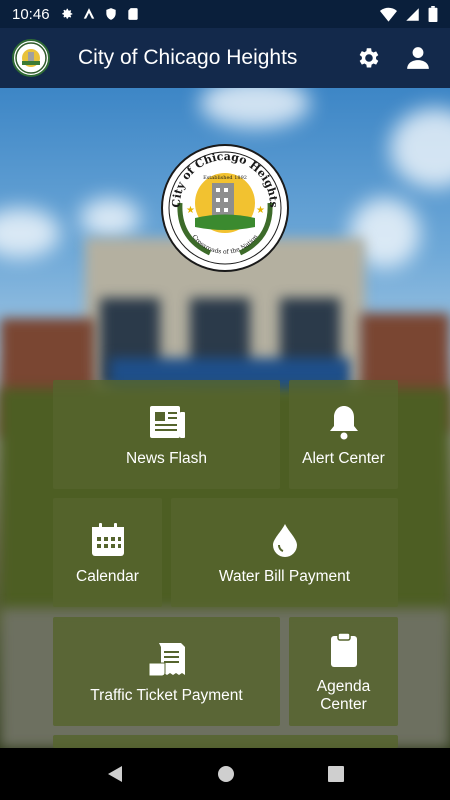 Image resolution: width=450 pixels, height=800 pixels. Describe the element at coordinates (108, 540) in the screenshot. I see `calendar-icon` at that location.